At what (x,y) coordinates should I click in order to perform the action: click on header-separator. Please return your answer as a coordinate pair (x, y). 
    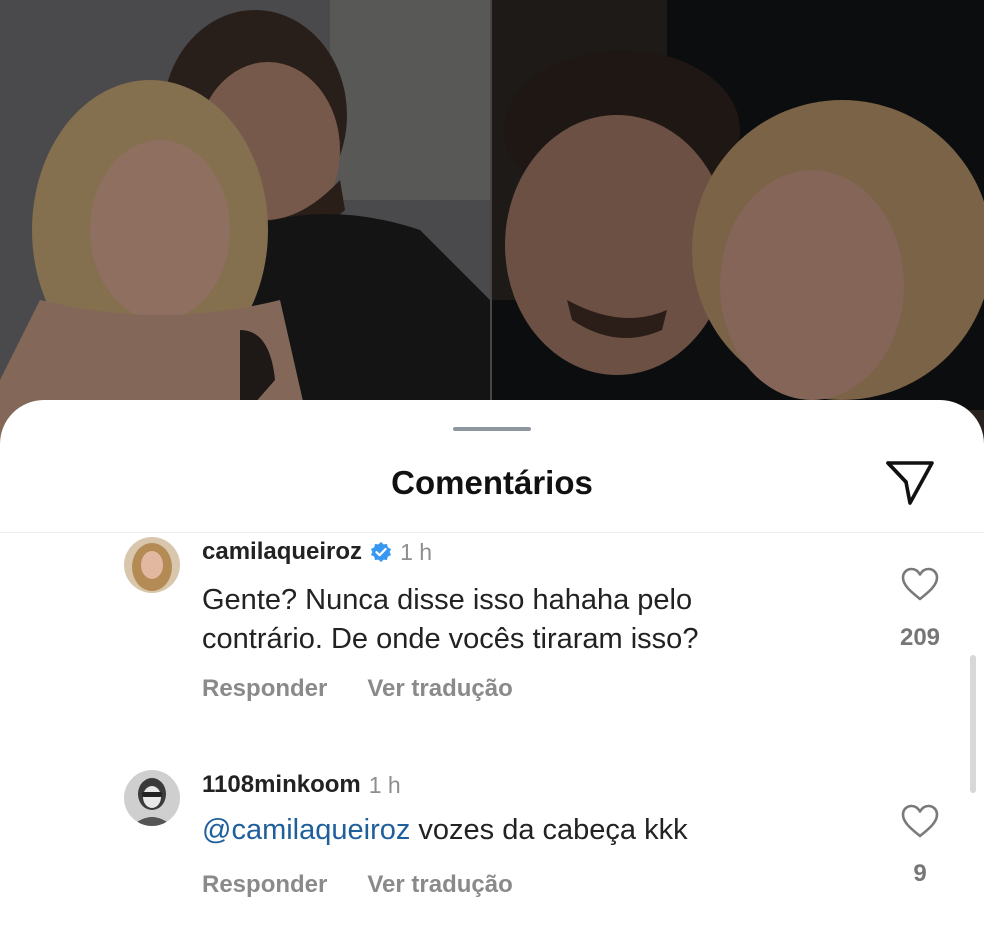
    Looking at the image, I should click on (492, 532).